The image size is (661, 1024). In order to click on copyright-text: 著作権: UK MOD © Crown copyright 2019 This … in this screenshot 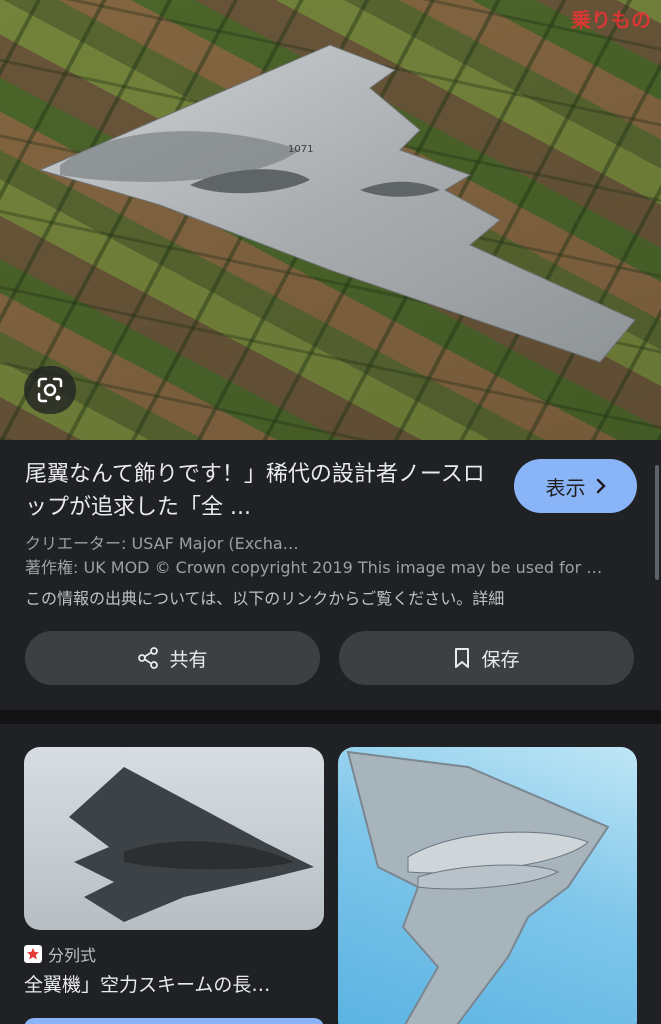, I will do `click(314, 567)`.